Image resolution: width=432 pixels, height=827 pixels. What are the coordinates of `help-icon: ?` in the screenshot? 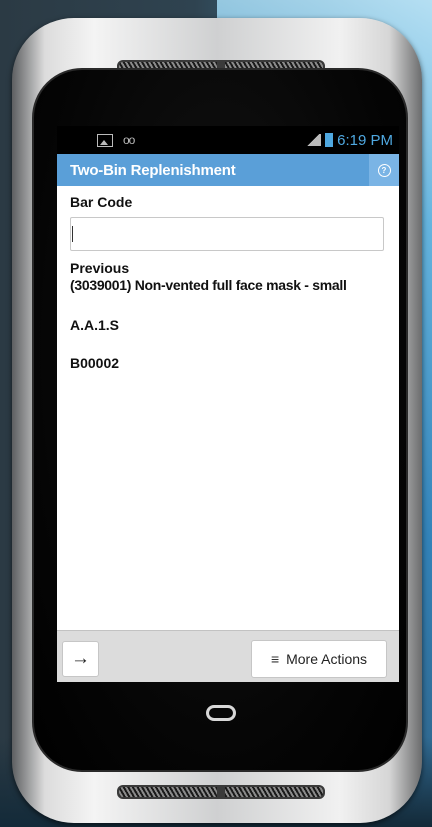 It's located at (384, 170).